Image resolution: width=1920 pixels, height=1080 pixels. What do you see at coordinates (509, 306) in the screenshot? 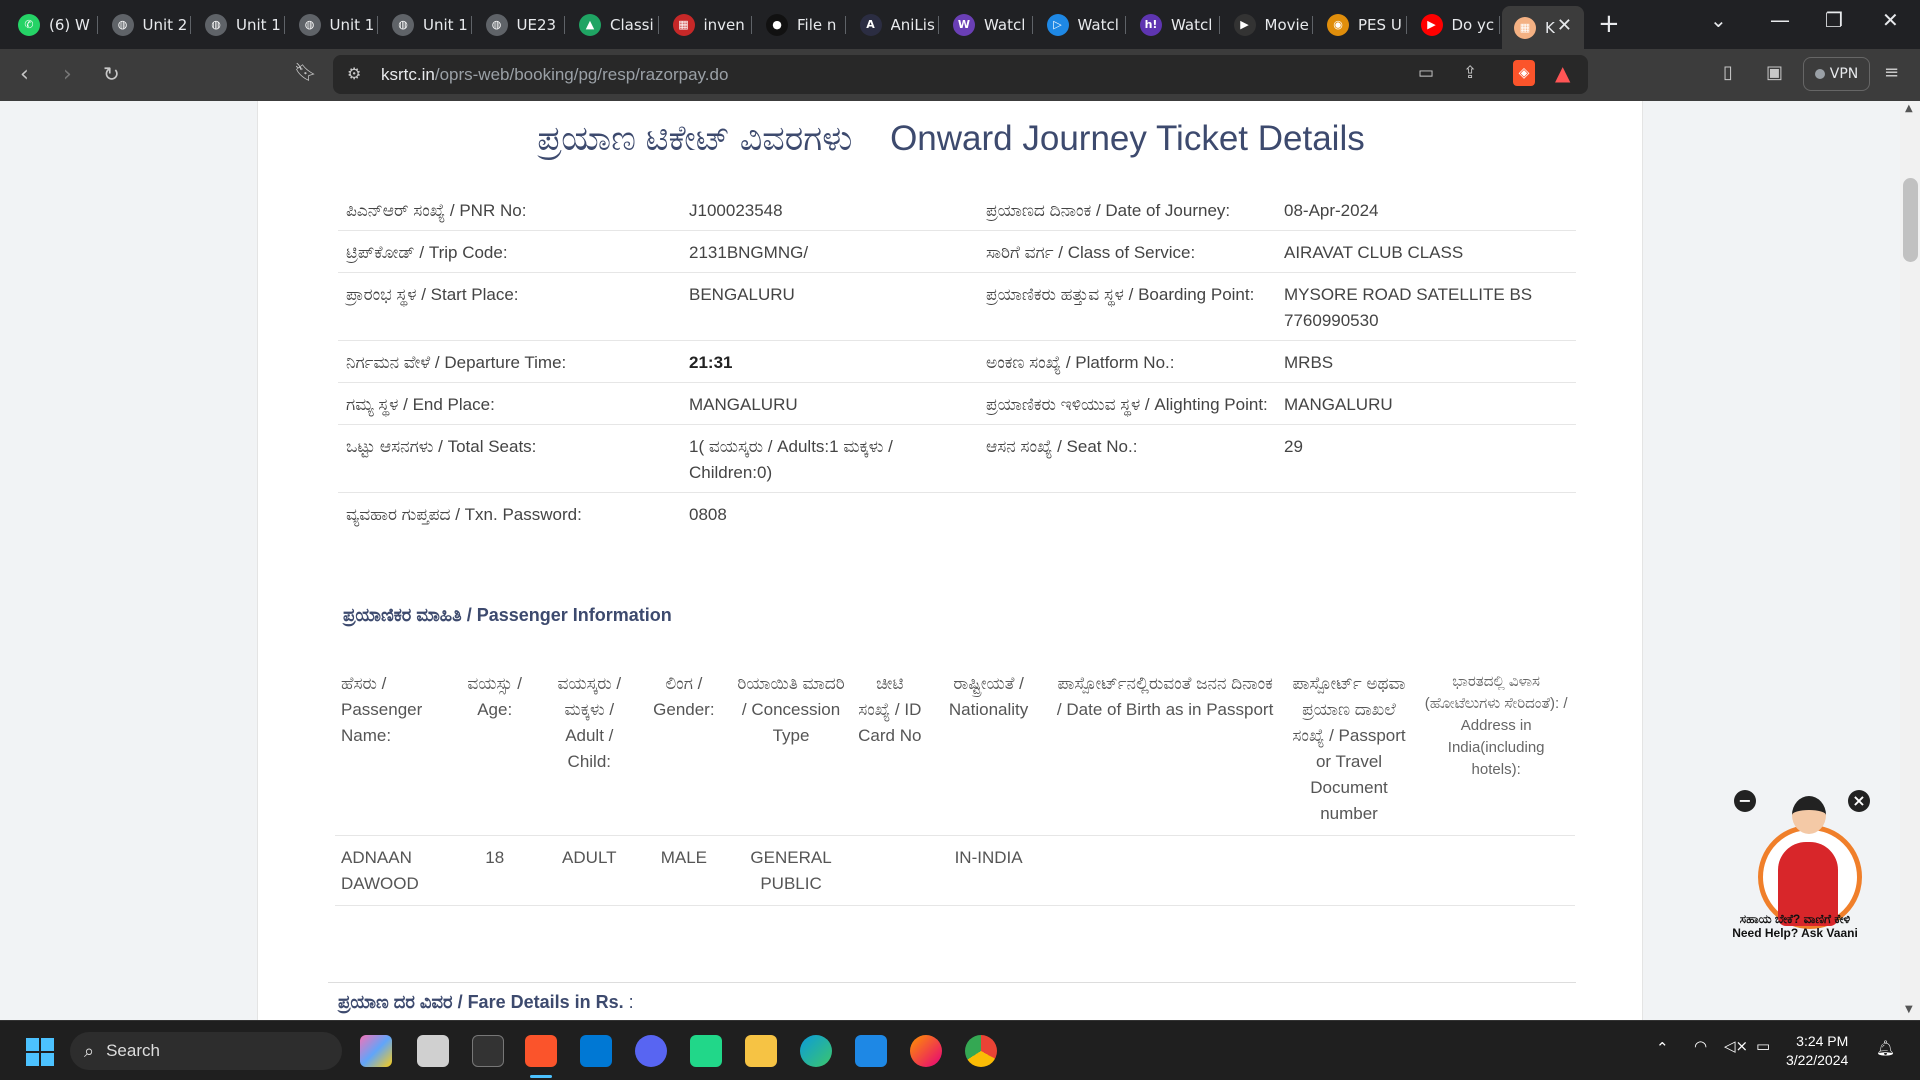
I see `detail-label: ಪ್ರಾರಂಭ ಸ್ಥಳ / Start Place:` at bounding box center [509, 306].